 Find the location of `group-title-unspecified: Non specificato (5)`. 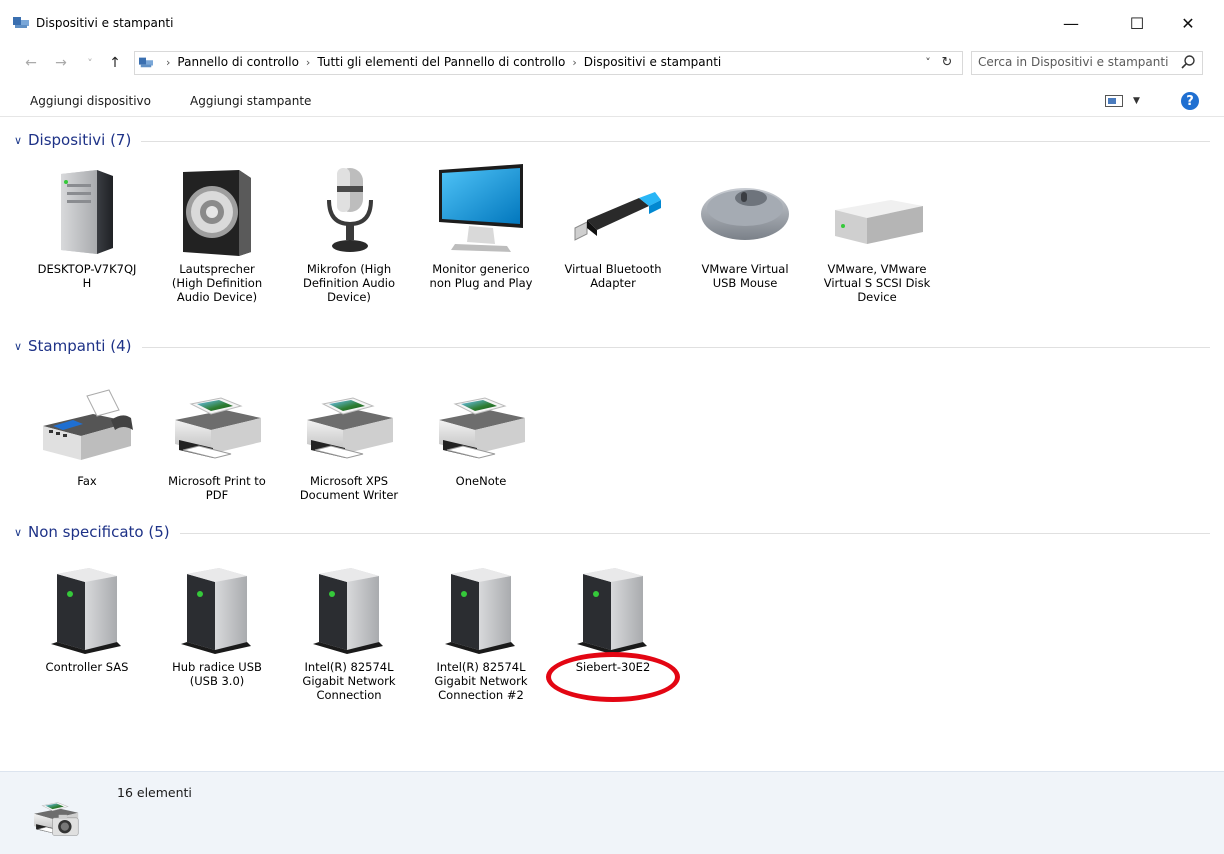

group-title-unspecified: Non specificato (5) is located at coordinates (99, 532).